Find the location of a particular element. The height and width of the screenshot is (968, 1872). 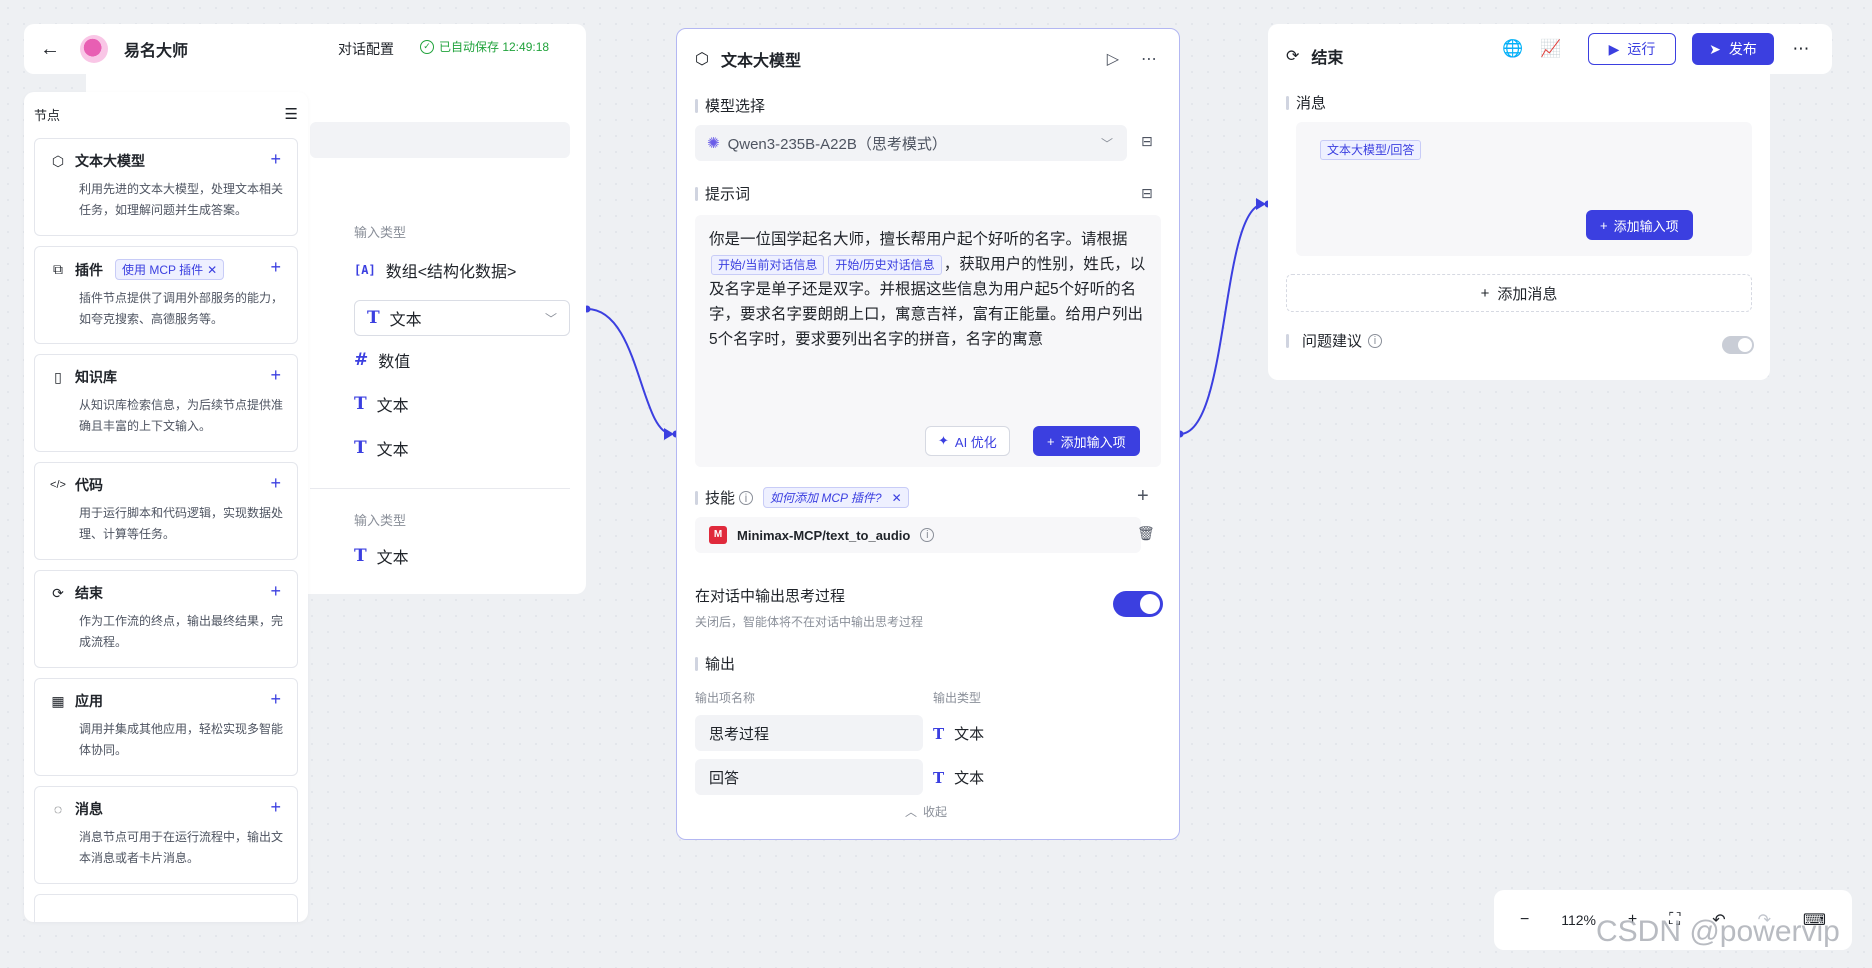

add-input-label: 添加输入项 is located at coordinates (1646, 226).